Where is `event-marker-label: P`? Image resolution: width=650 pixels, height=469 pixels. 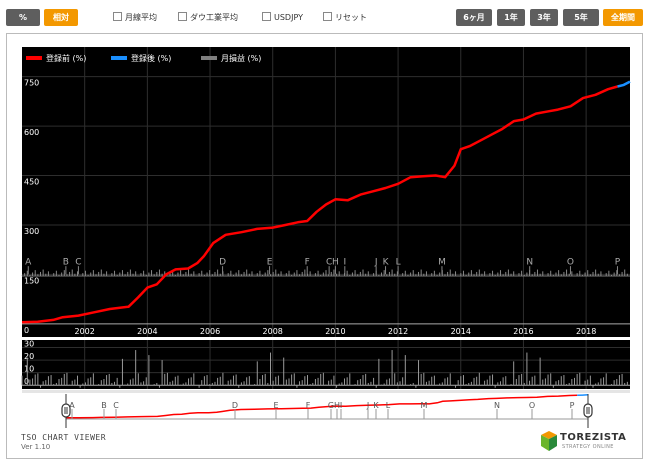 event-marker-label: P is located at coordinates (618, 263).